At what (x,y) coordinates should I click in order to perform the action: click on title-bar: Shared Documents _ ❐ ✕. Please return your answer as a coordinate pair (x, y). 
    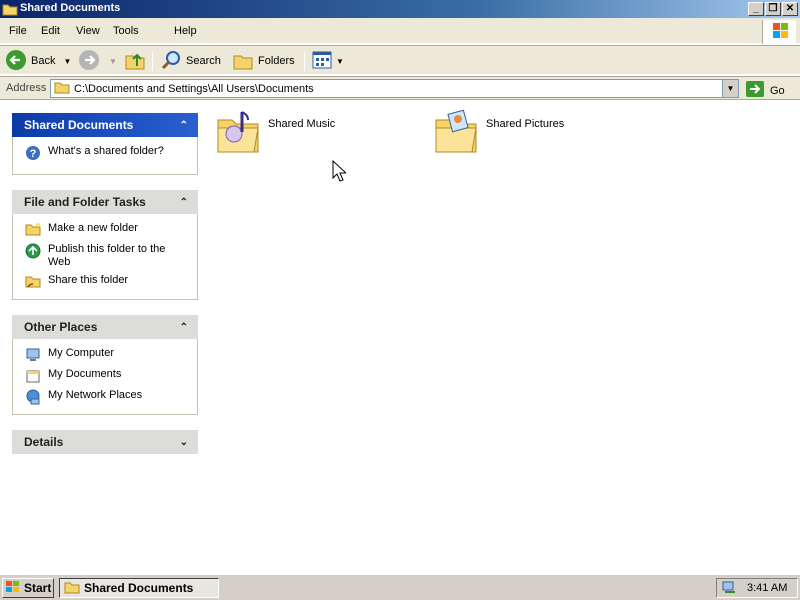
    Looking at the image, I should click on (400, 9).